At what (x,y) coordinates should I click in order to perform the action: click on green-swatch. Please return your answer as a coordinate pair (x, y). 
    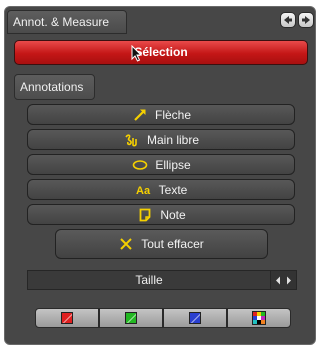
    Looking at the image, I should click on (131, 318).